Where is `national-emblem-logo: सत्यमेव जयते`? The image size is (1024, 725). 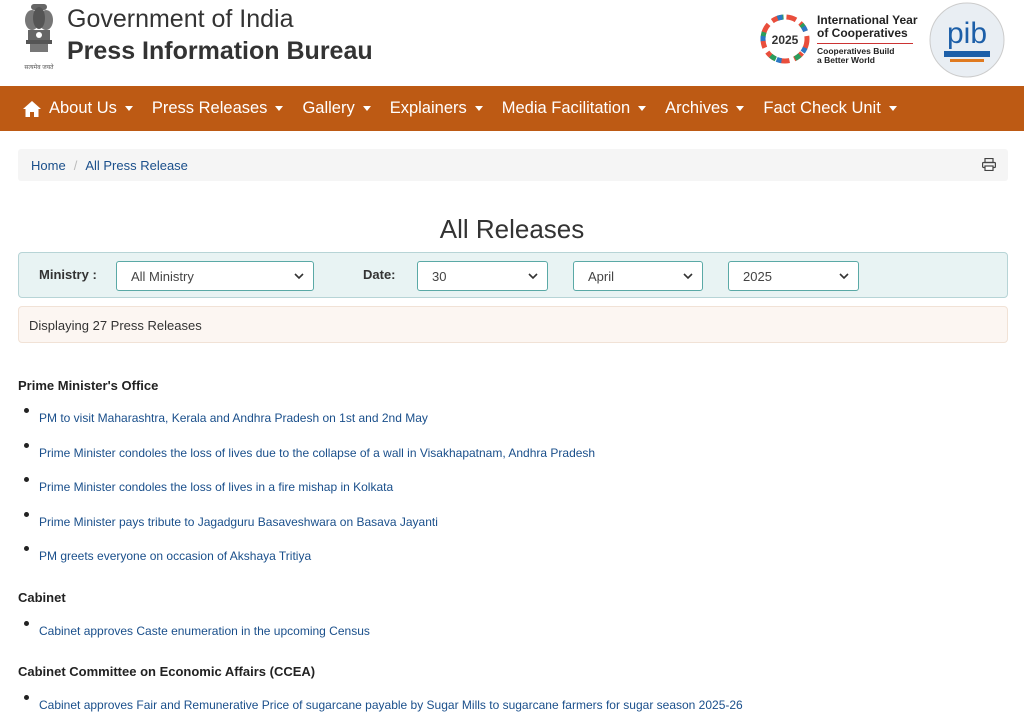
national-emblem-logo: सत्यमेव जयते is located at coordinates (39, 36).